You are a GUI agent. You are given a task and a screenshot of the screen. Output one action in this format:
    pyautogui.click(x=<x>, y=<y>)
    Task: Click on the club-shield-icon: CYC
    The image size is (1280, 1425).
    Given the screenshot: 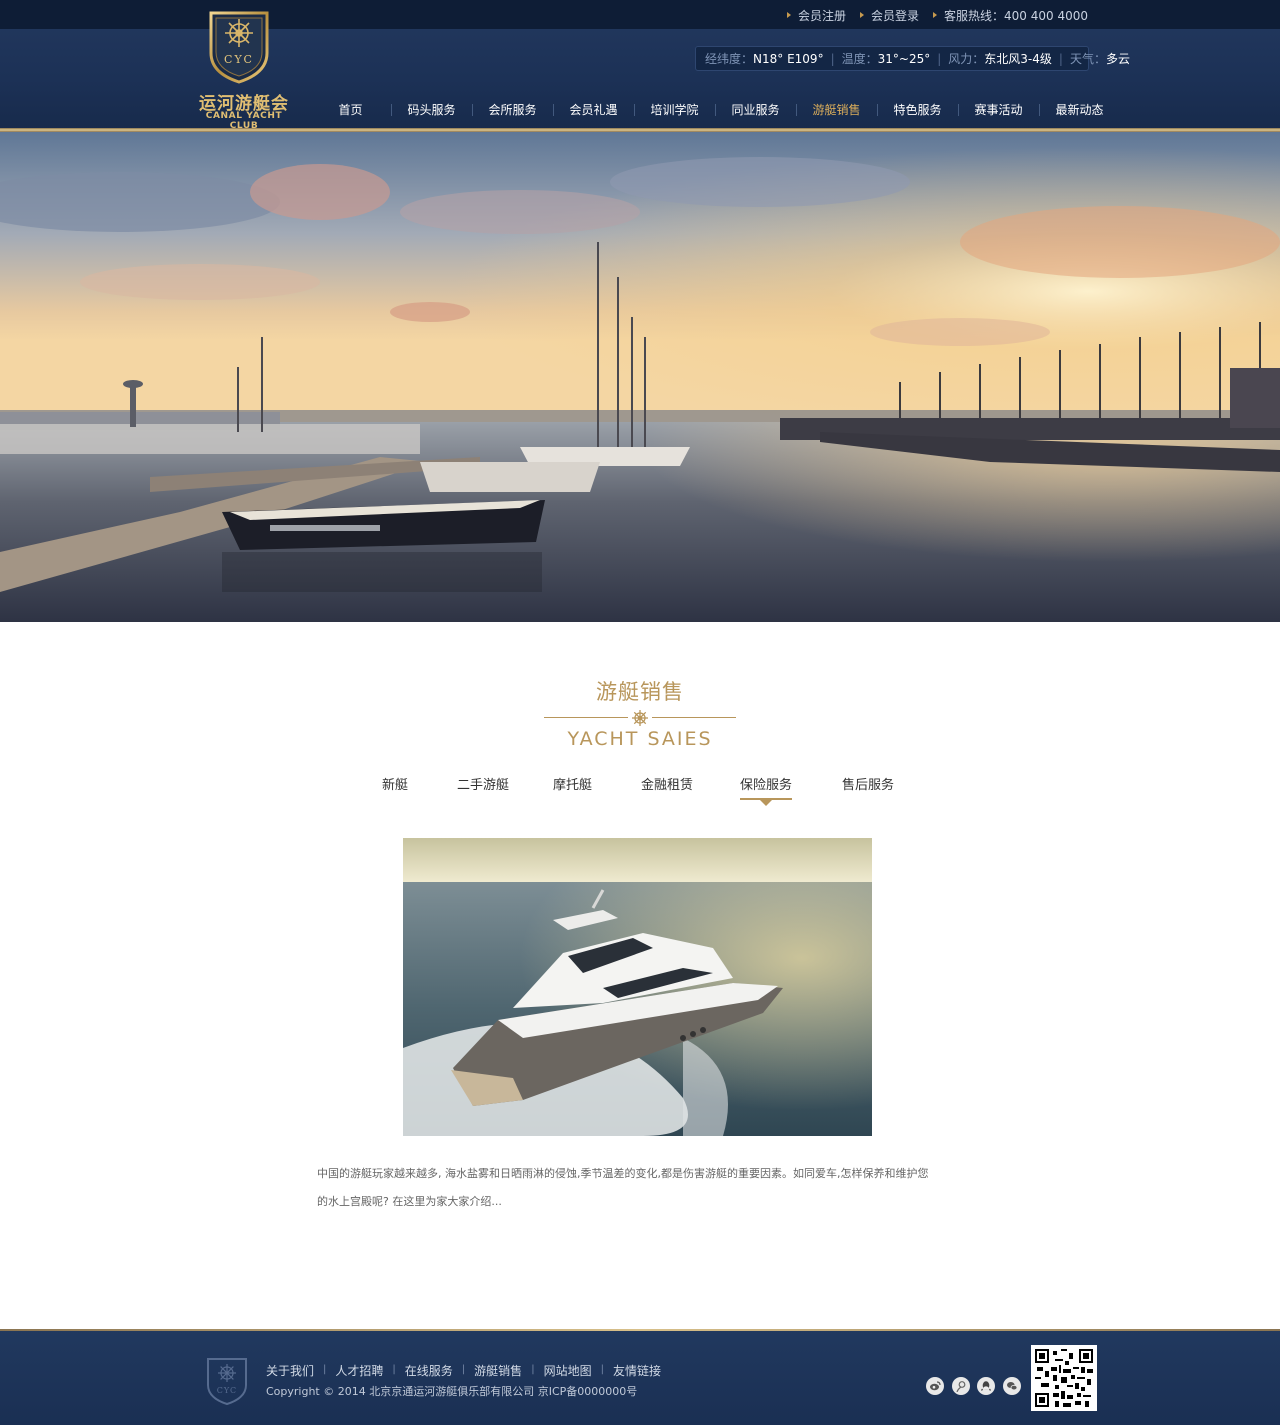 What is the action you would take?
    pyautogui.click(x=239, y=47)
    